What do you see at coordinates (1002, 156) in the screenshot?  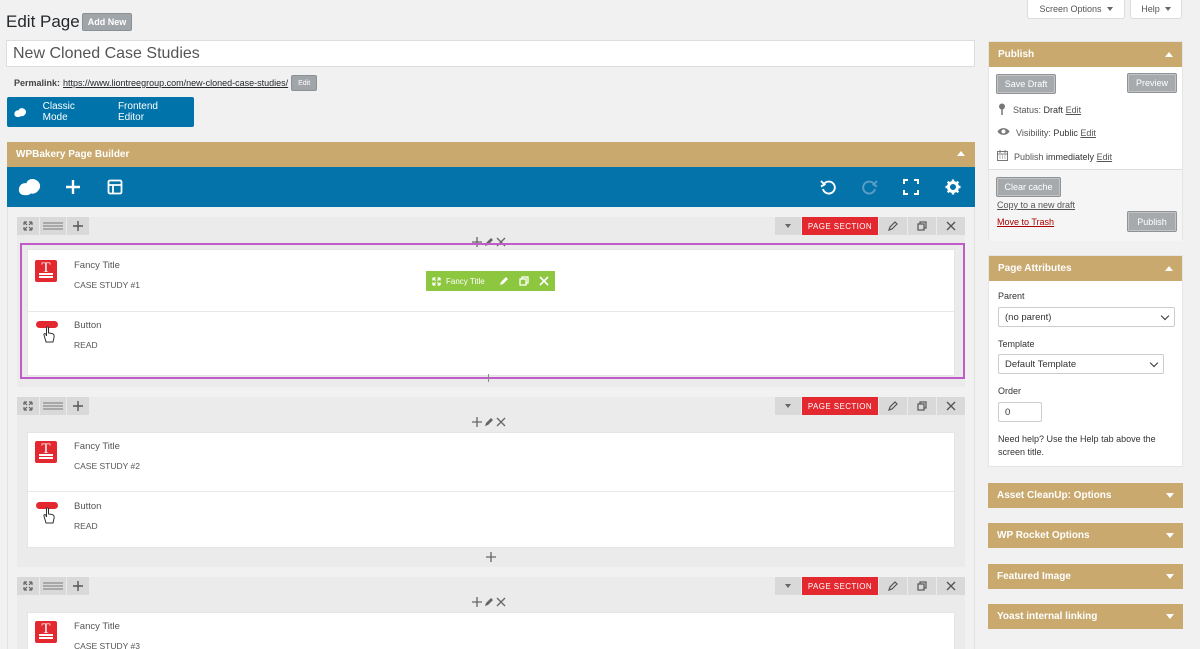 I see `calendar-icon` at bounding box center [1002, 156].